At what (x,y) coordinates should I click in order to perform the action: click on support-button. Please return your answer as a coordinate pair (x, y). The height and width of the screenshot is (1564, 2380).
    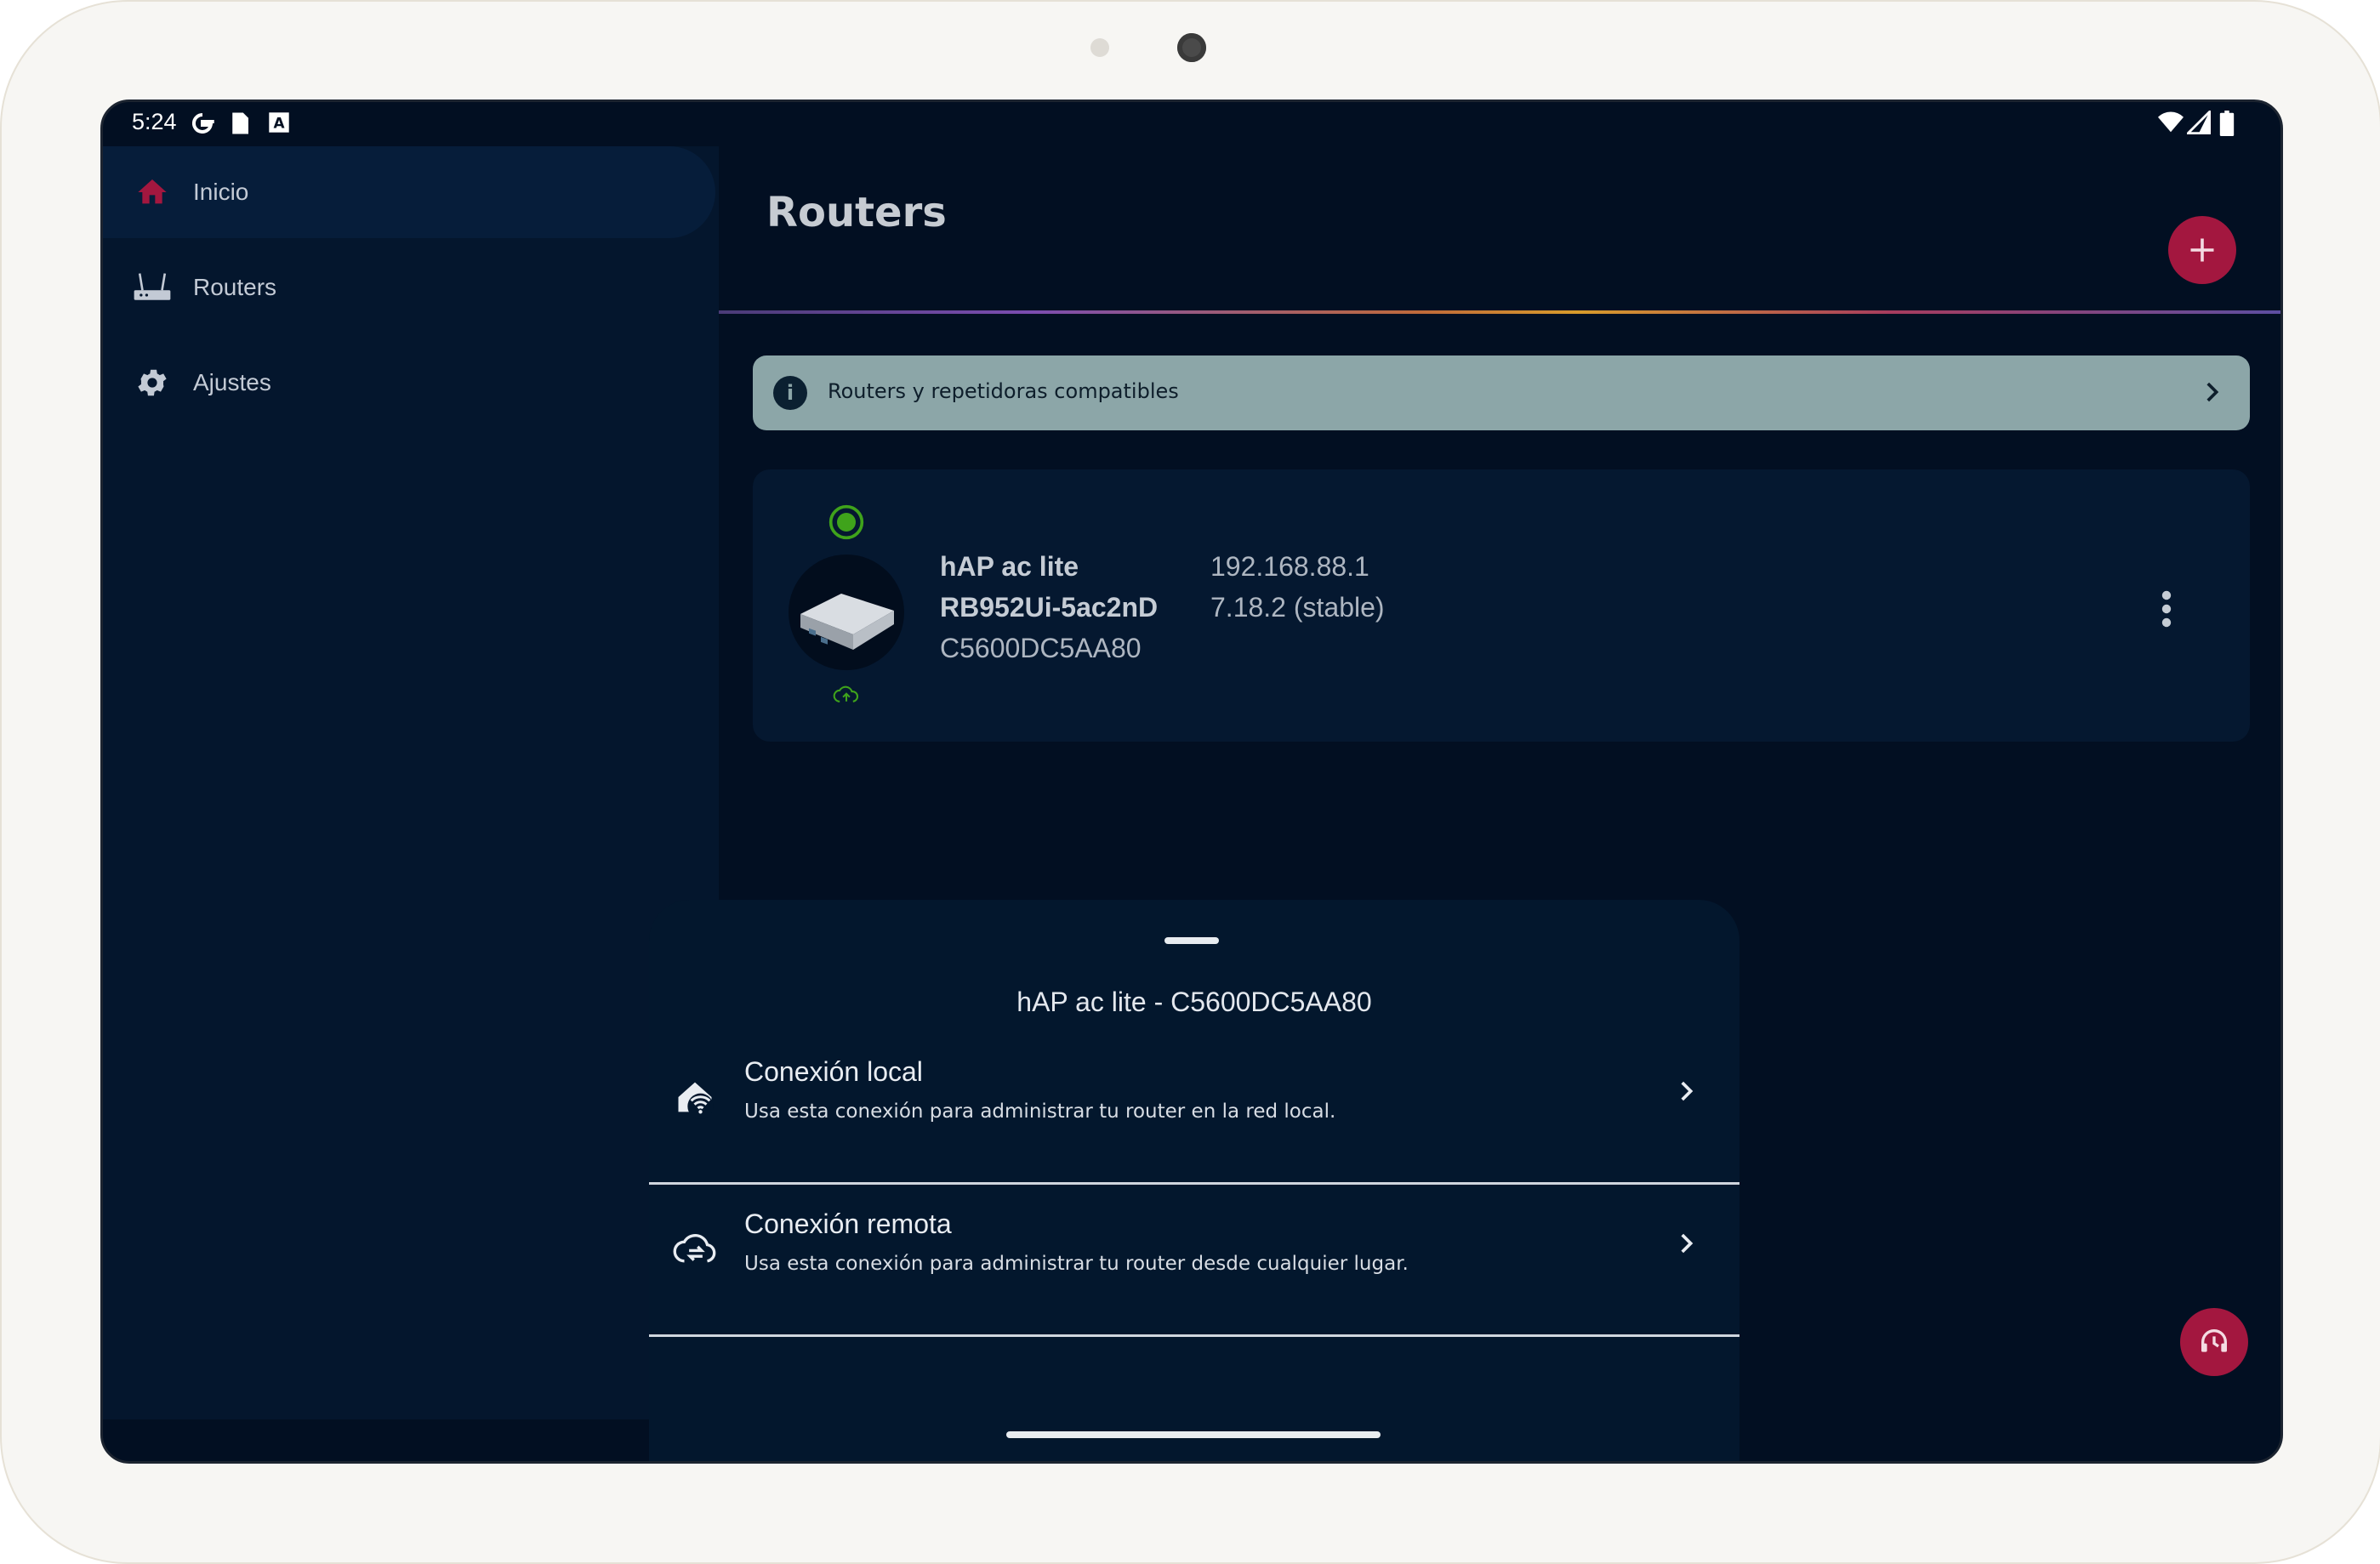
    Looking at the image, I should click on (2214, 1342).